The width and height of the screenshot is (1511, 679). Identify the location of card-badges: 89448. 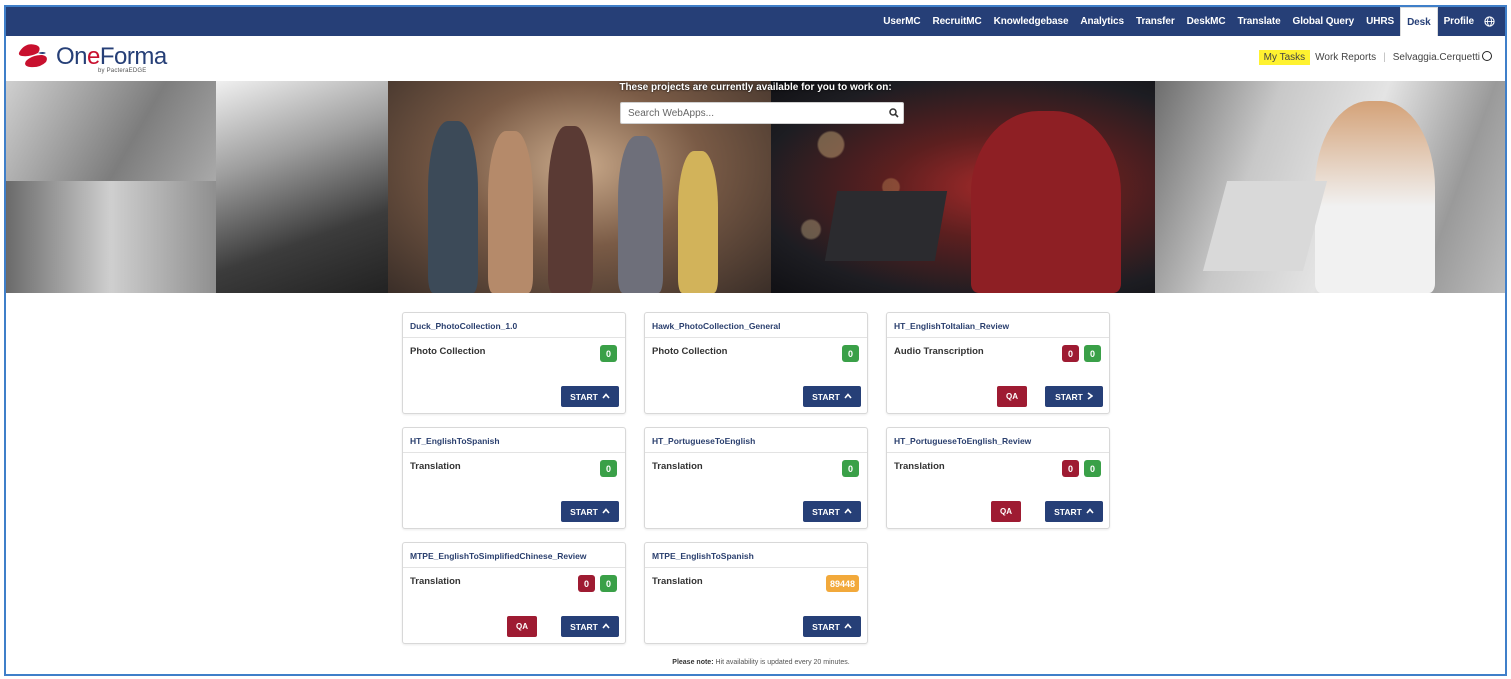
(842, 583).